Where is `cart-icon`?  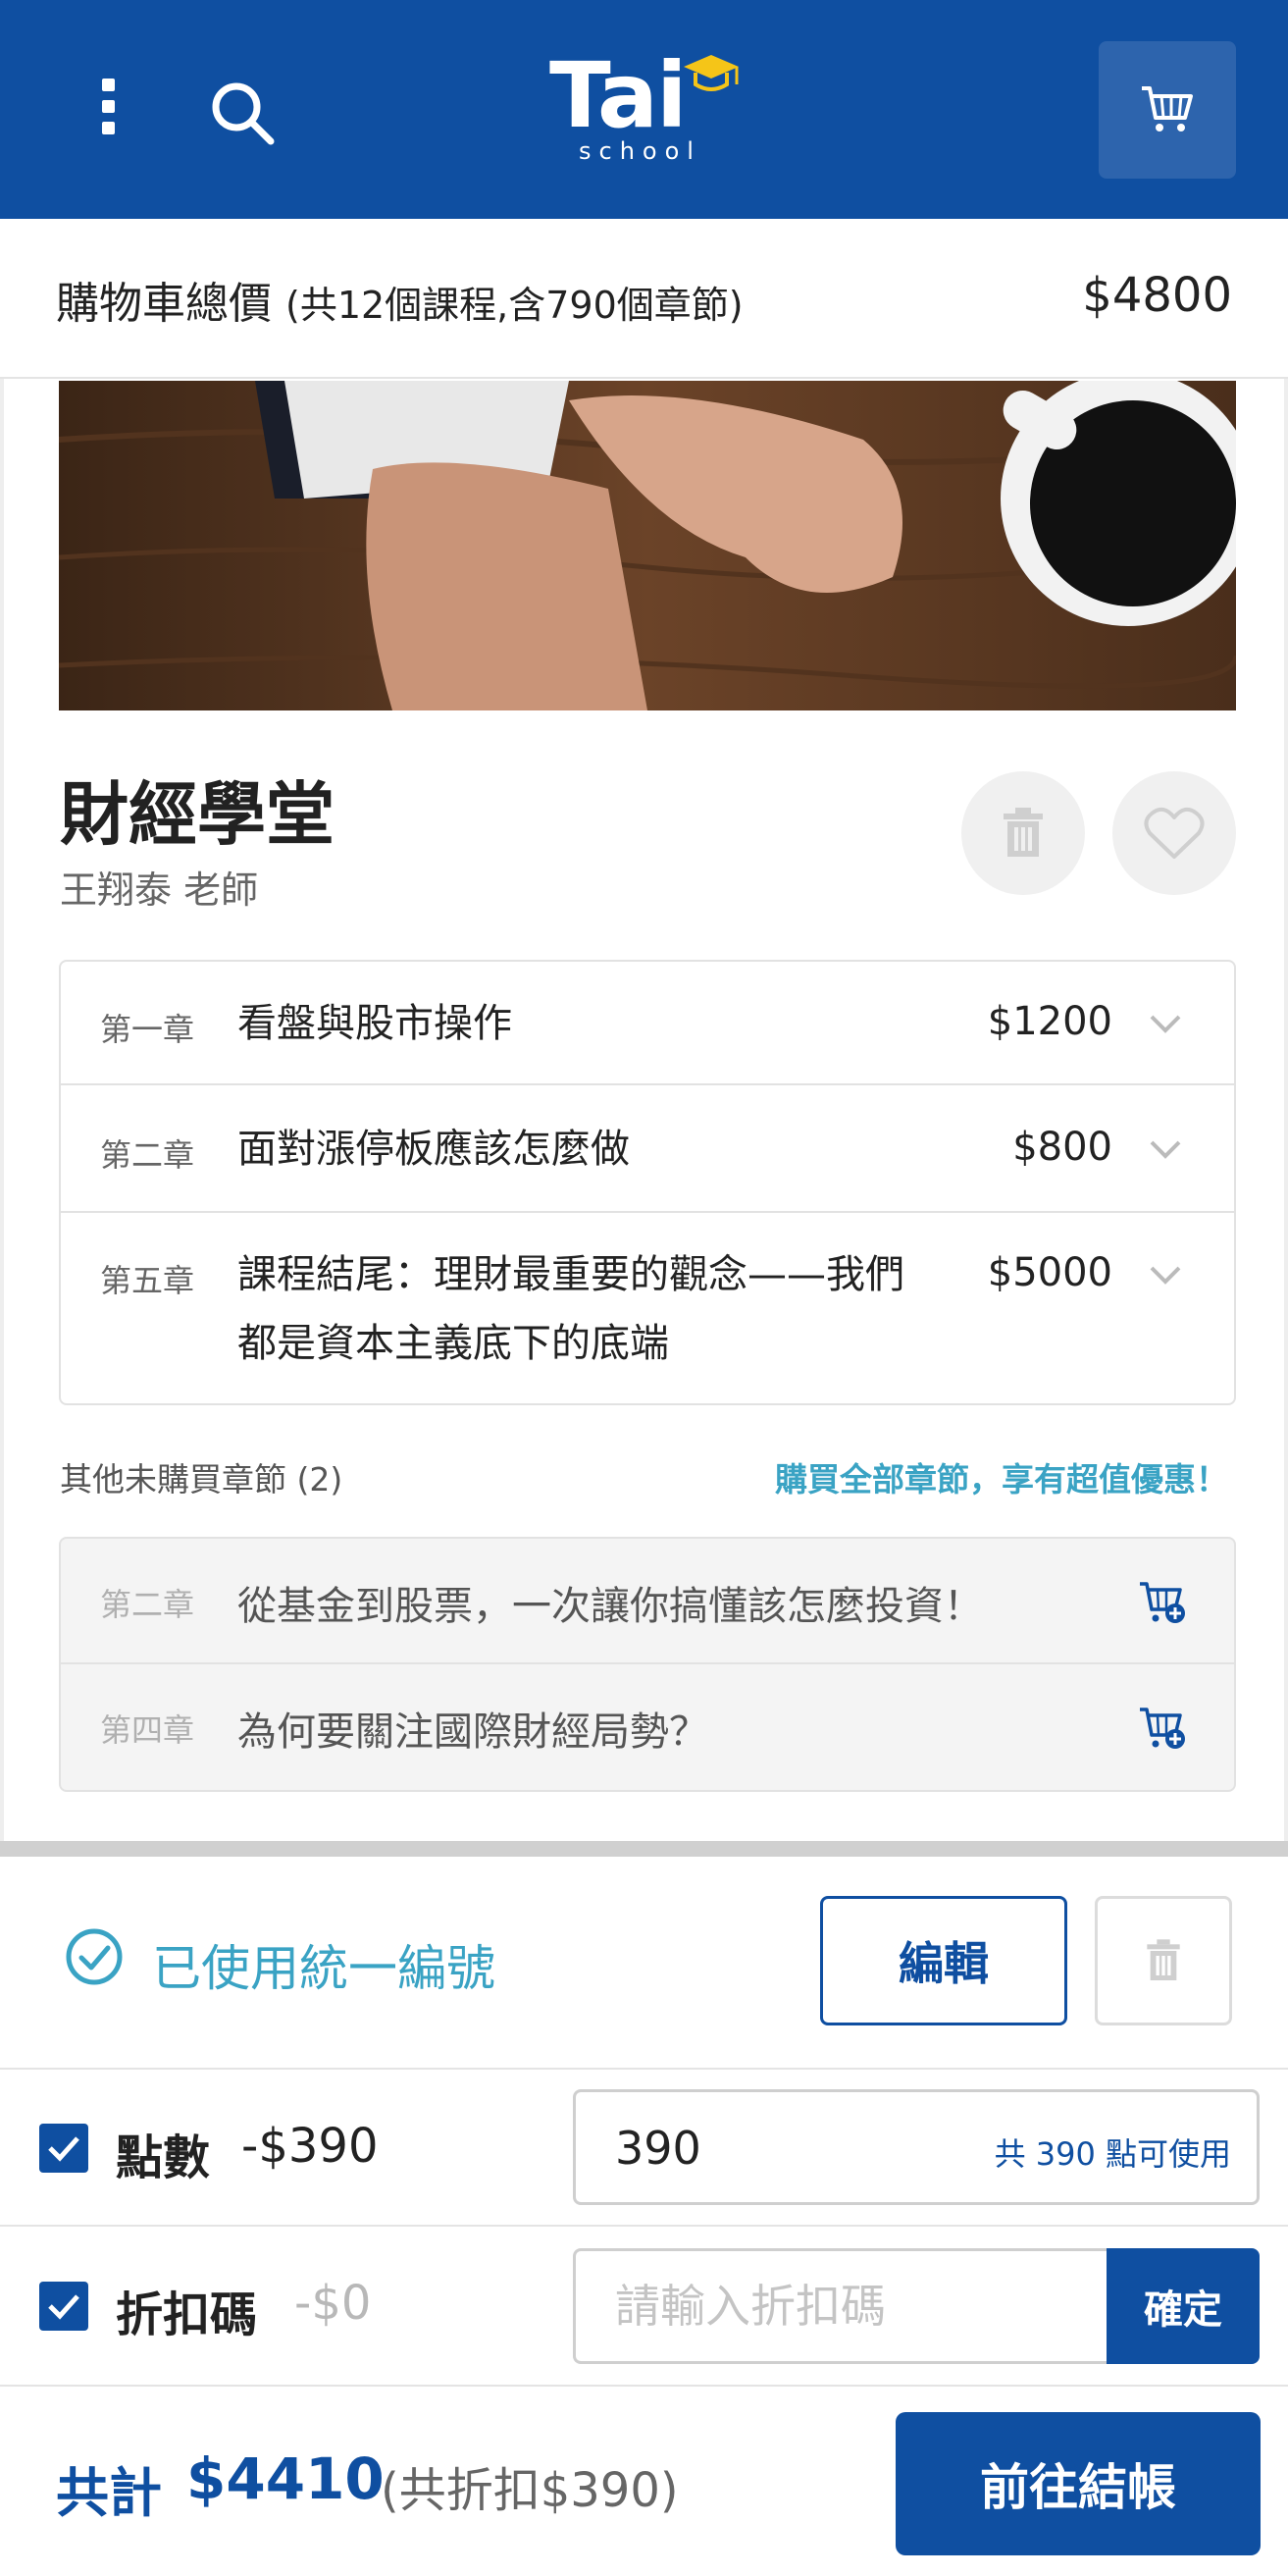 cart-icon is located at coordinates (1167, 108).